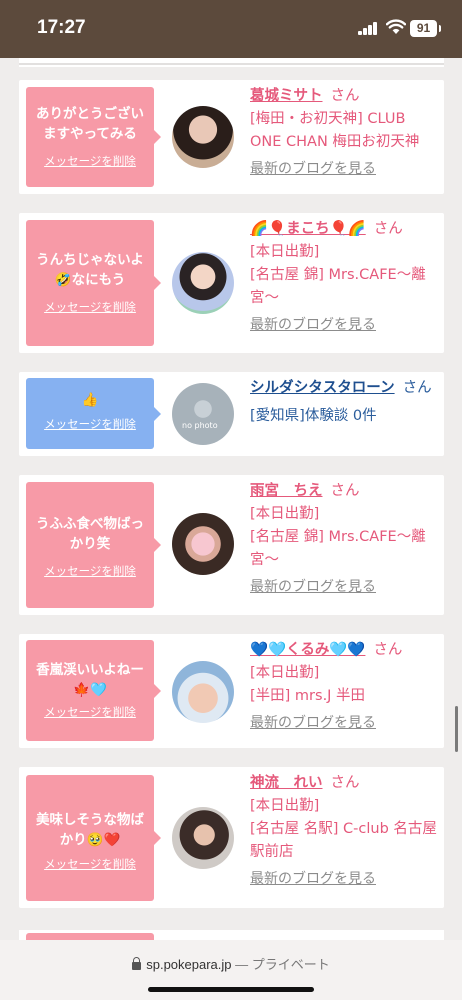 This screenshot has height=1000, width=462. What do you see at coordinates (368, 28) in the screenshot?
I see `cellular-signal-icon` at bounding box center [368, 28].